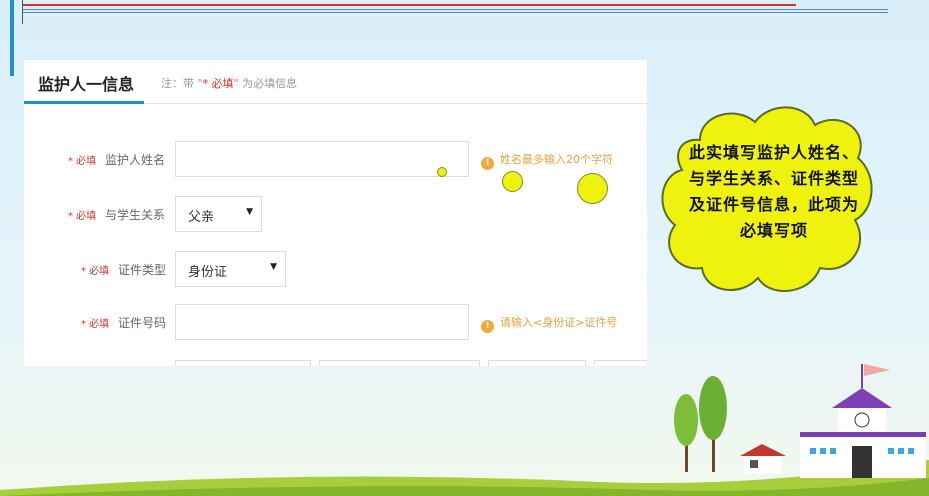 The height and width of the screenshot is (496, 929). I want to click on top-blue-line, so click(455, 9).